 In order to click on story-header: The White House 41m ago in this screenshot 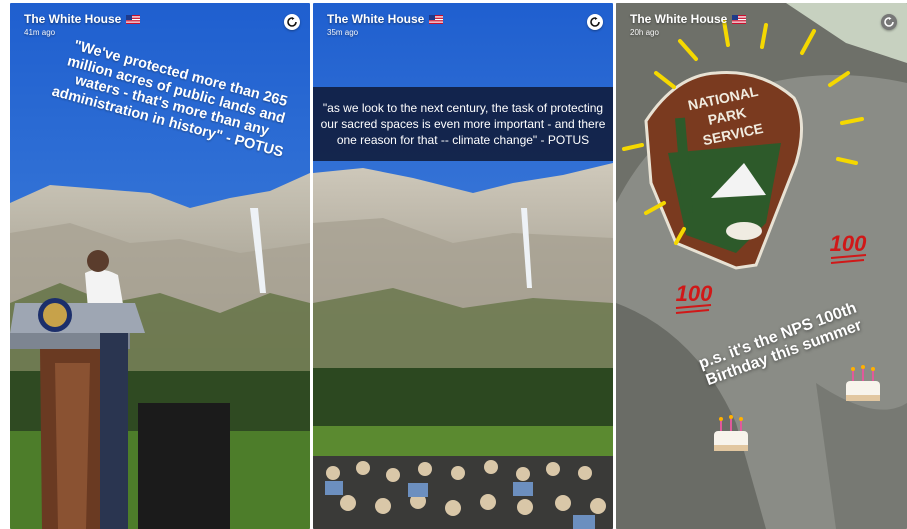, I will do `click(82, 24)`.